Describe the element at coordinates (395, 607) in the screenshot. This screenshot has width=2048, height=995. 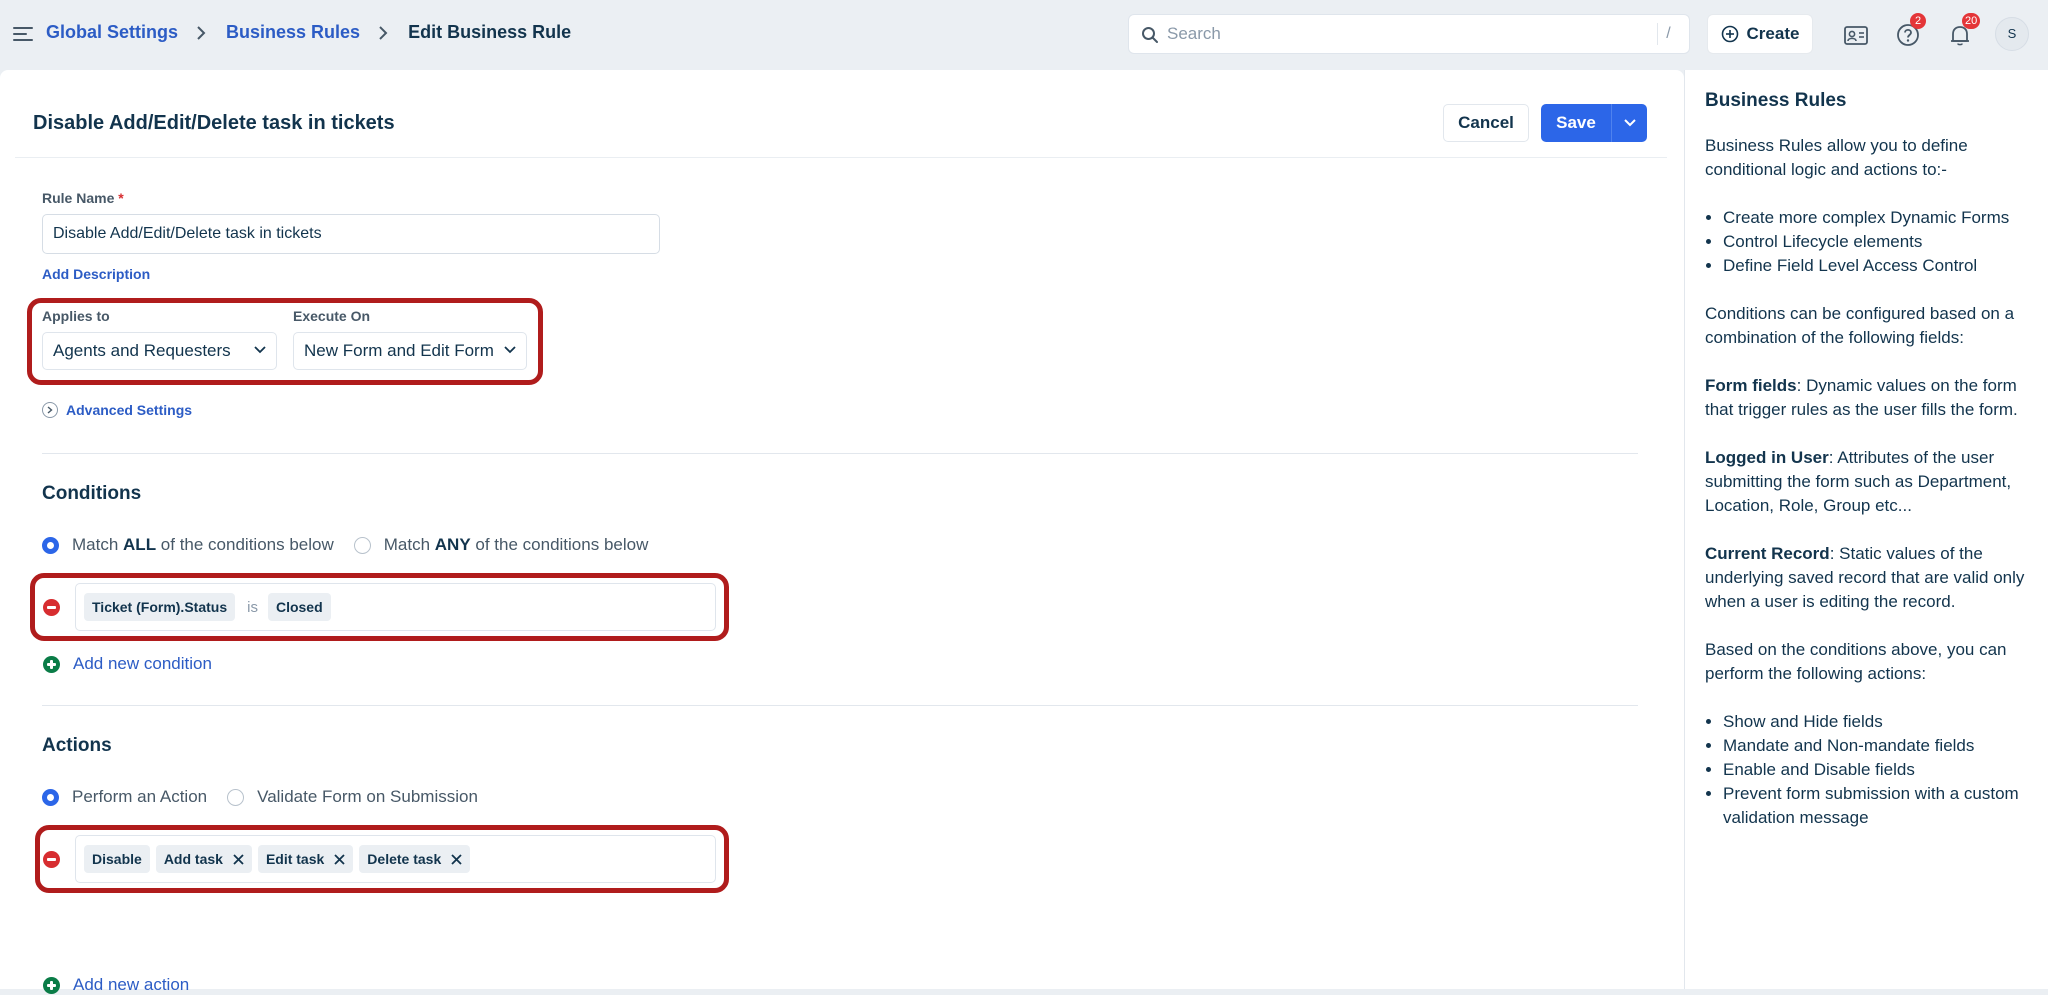
I see `condition-row: Ticket (Form).Status is Closed` at that location.